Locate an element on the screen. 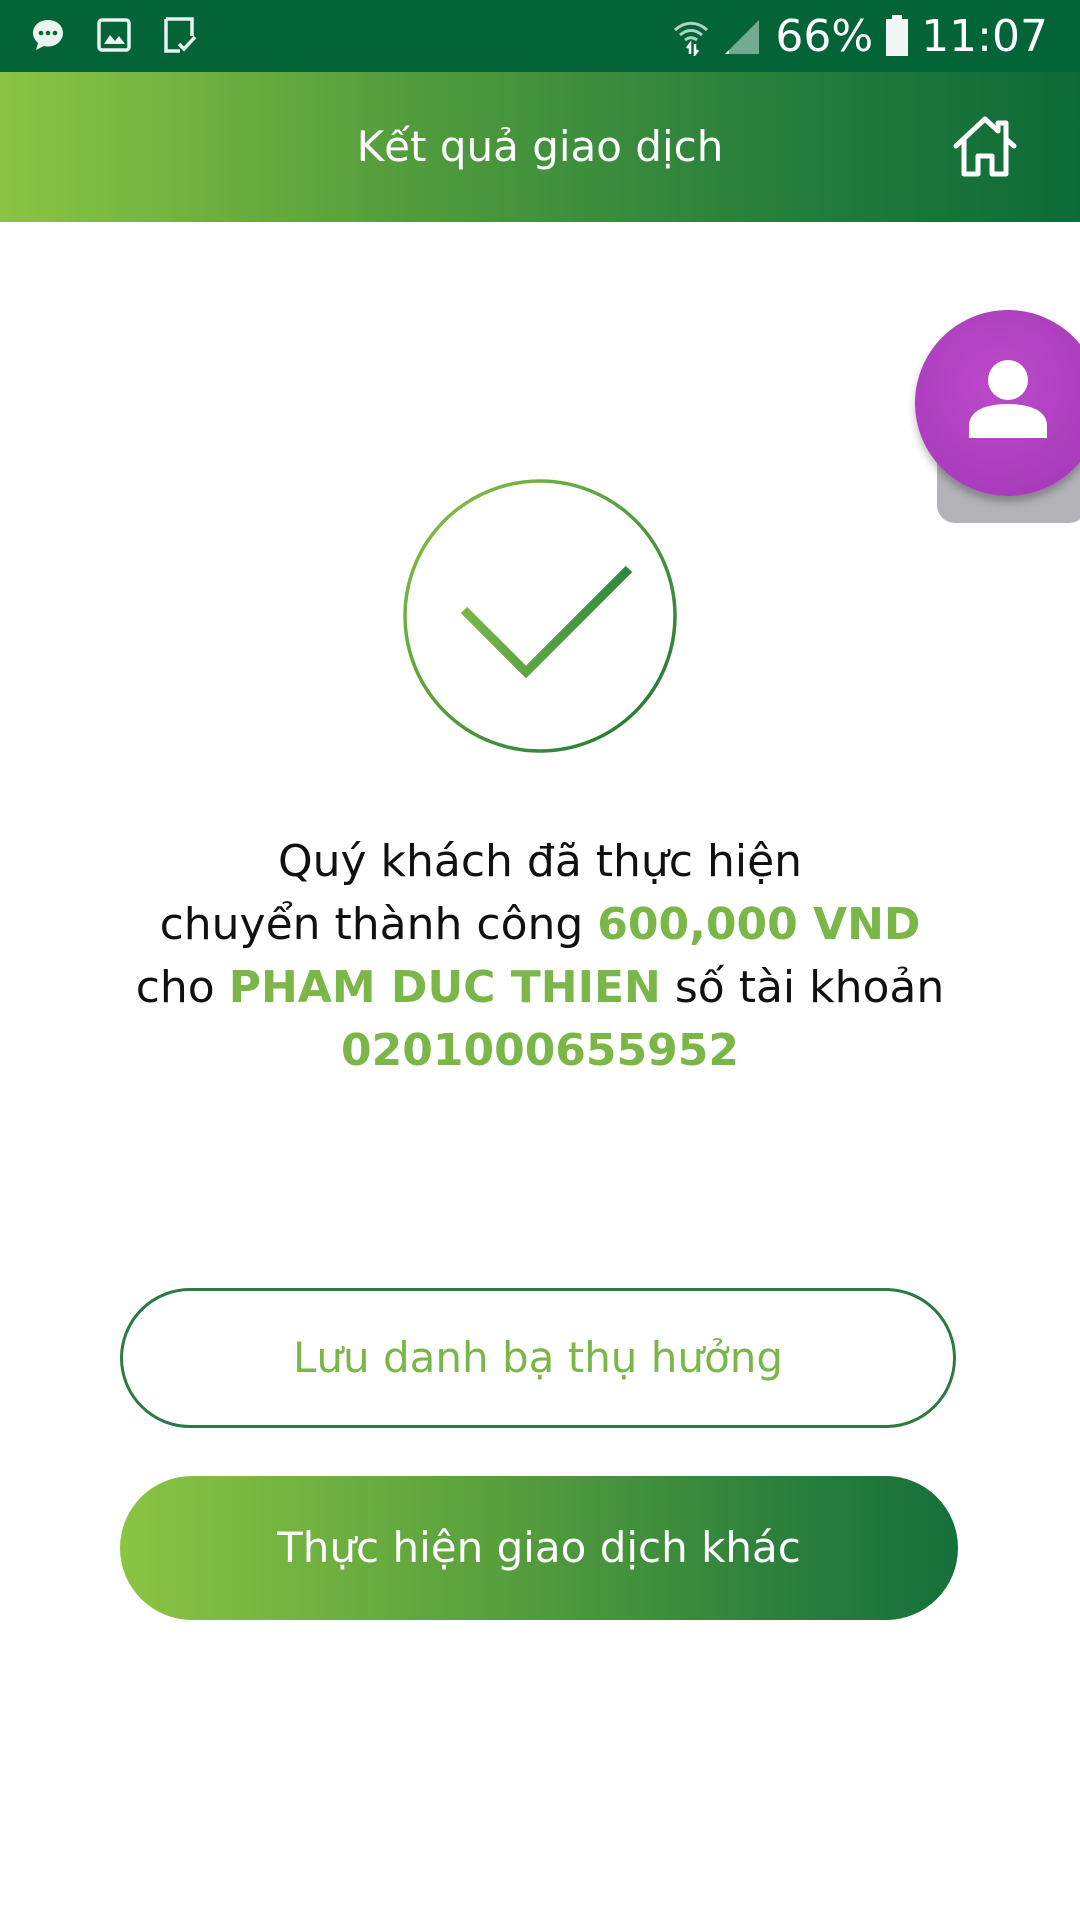 The image size is (1080, 1920). message-to-text: cho is located at coordinates (182, 987).